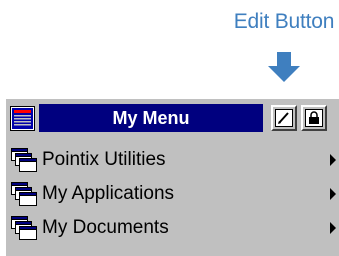 The width and height of the screenshot is (339, 256). What do you see at coordinates (284, 21) in the screenshot?
I see `callout-label: Edit Button` at bounding box center [284, 21].